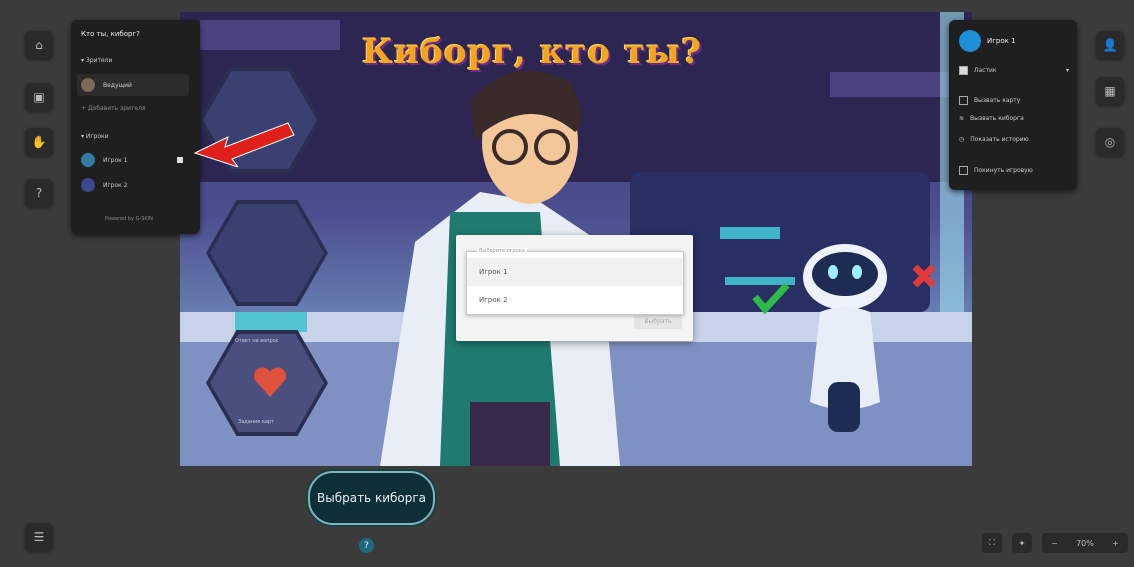 This screenshot has height=567, width=1134. I want to click on heart-icon, so click(270, 382).